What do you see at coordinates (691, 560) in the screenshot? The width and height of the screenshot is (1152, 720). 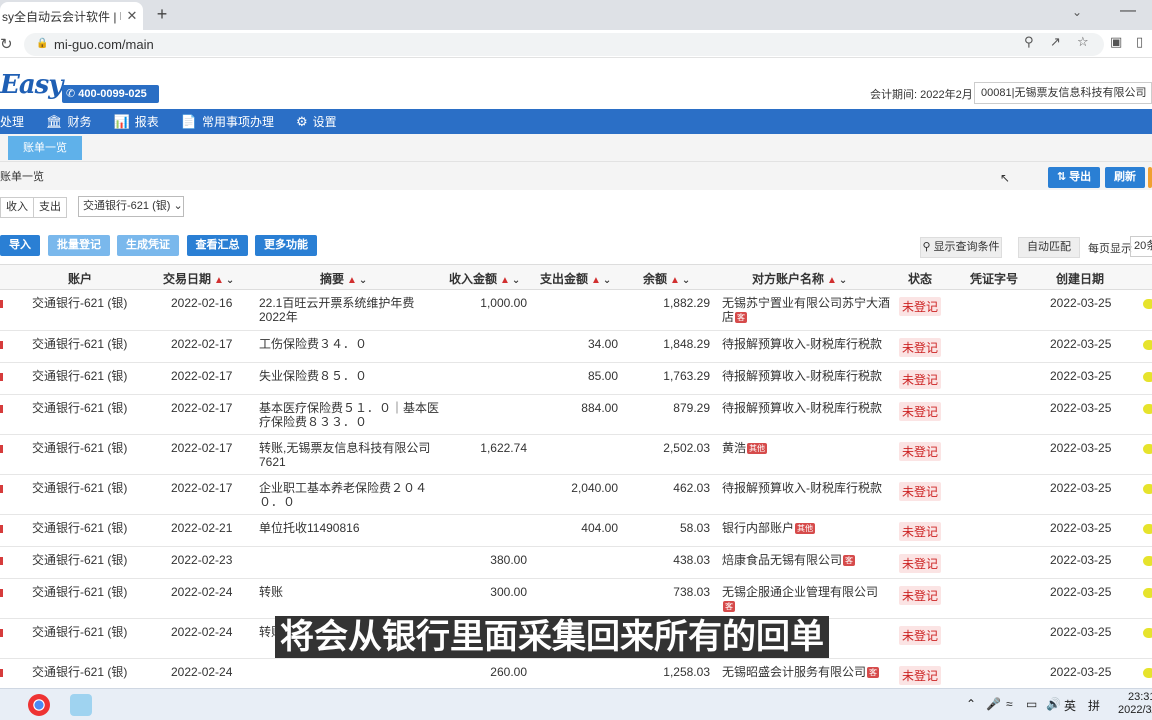 I see `cell-balance: 438.03` at bounding box center [691, 560].